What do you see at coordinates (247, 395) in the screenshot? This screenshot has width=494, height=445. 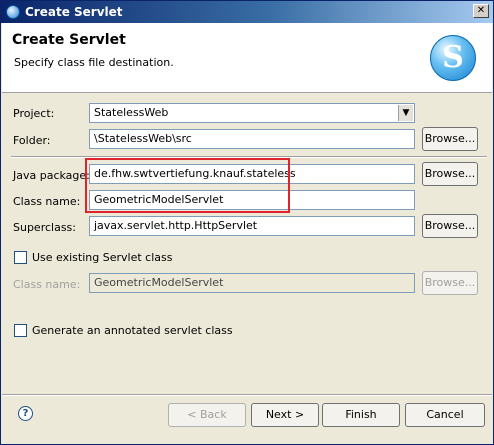 I see `footer-separator` at bounding box center [247, 395].